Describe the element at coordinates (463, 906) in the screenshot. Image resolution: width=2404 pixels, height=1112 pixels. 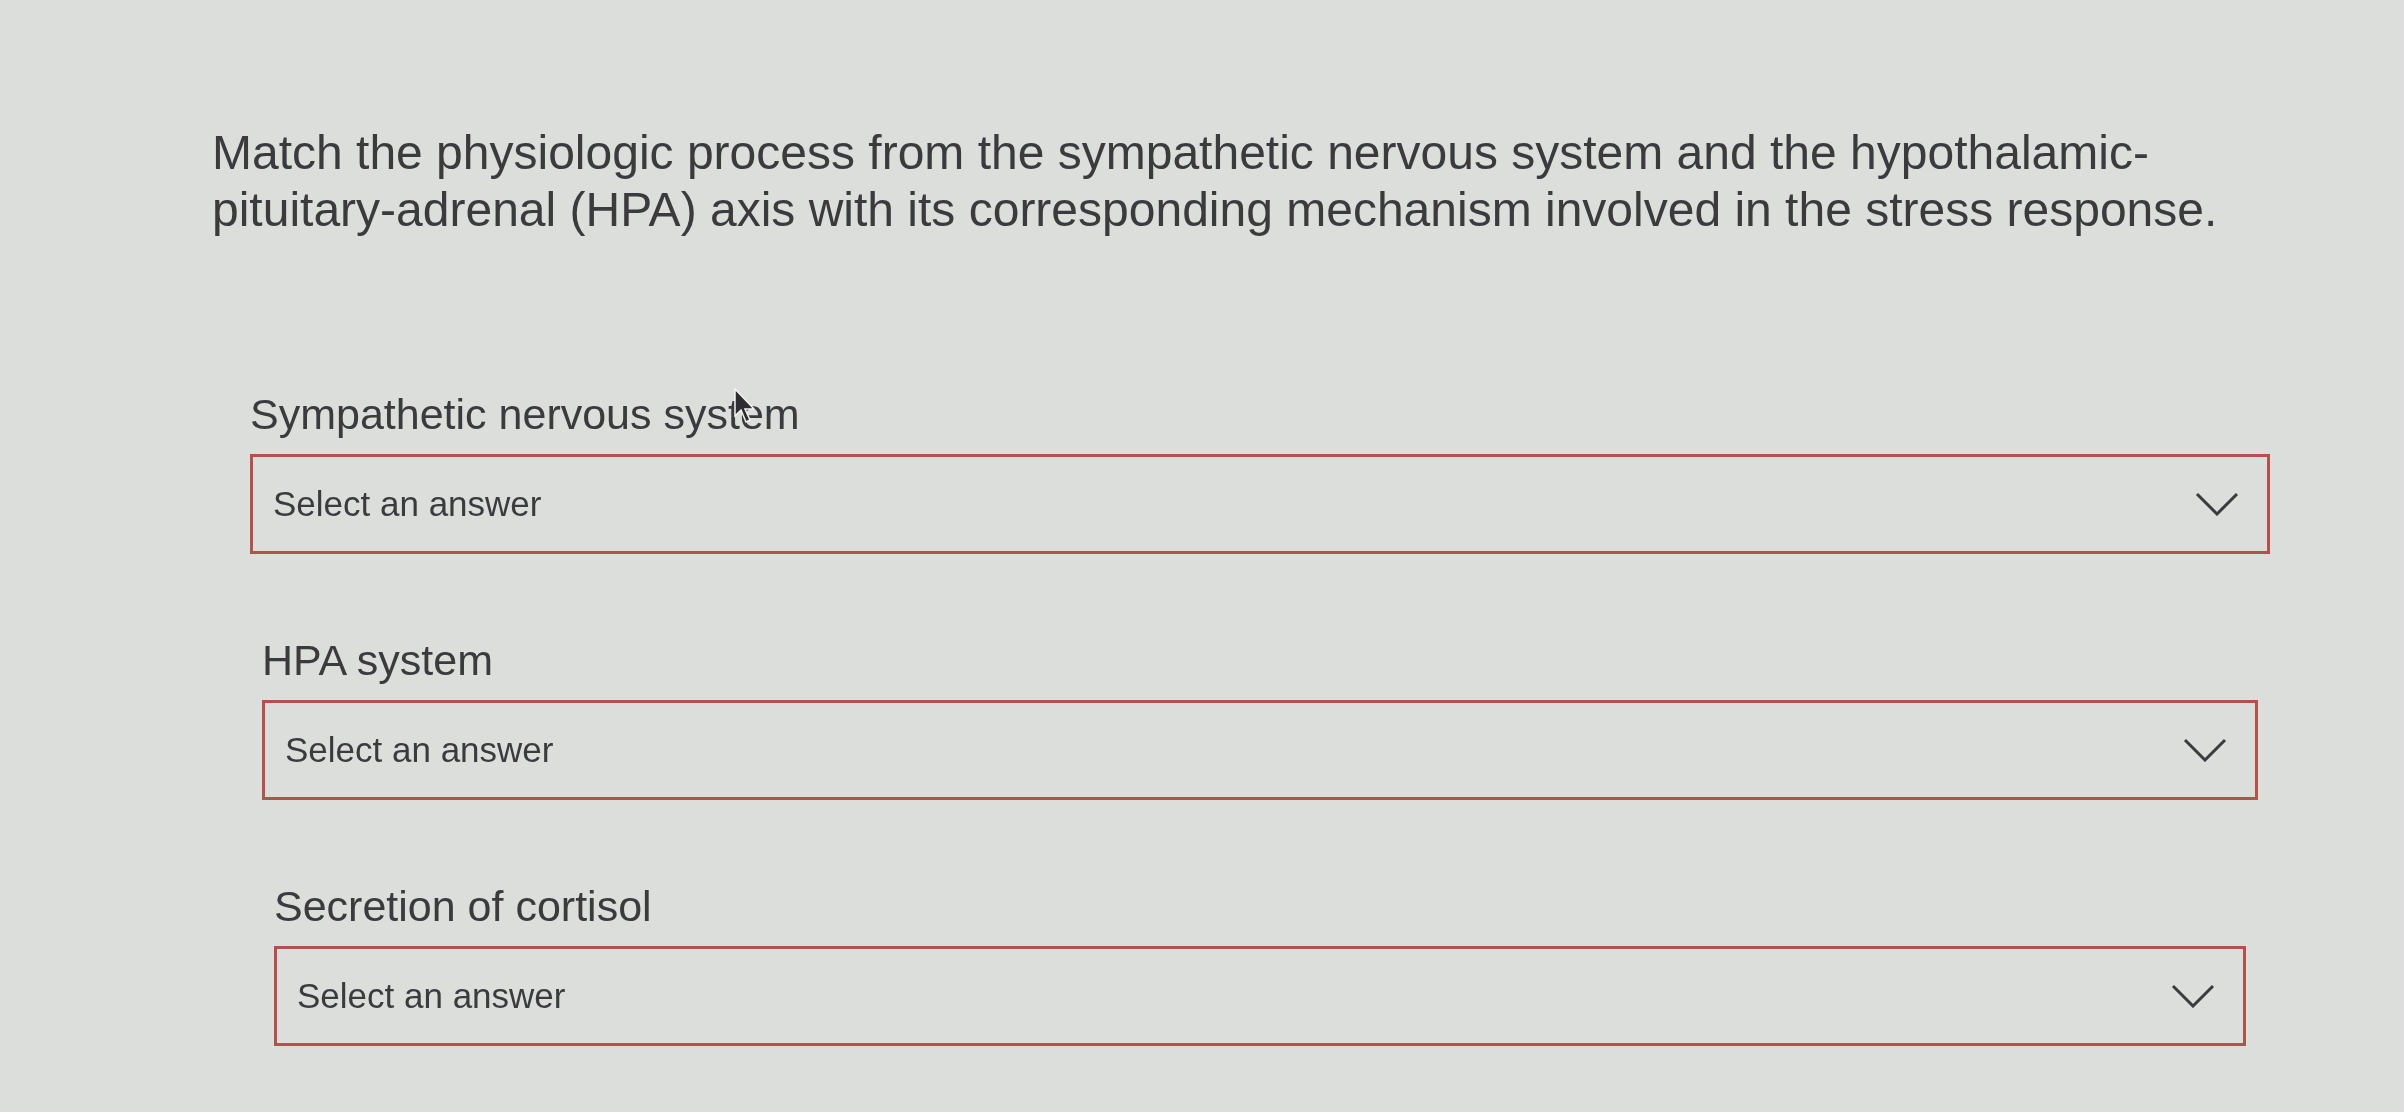
I see `field-label: Secretion of cortisol` at that location.